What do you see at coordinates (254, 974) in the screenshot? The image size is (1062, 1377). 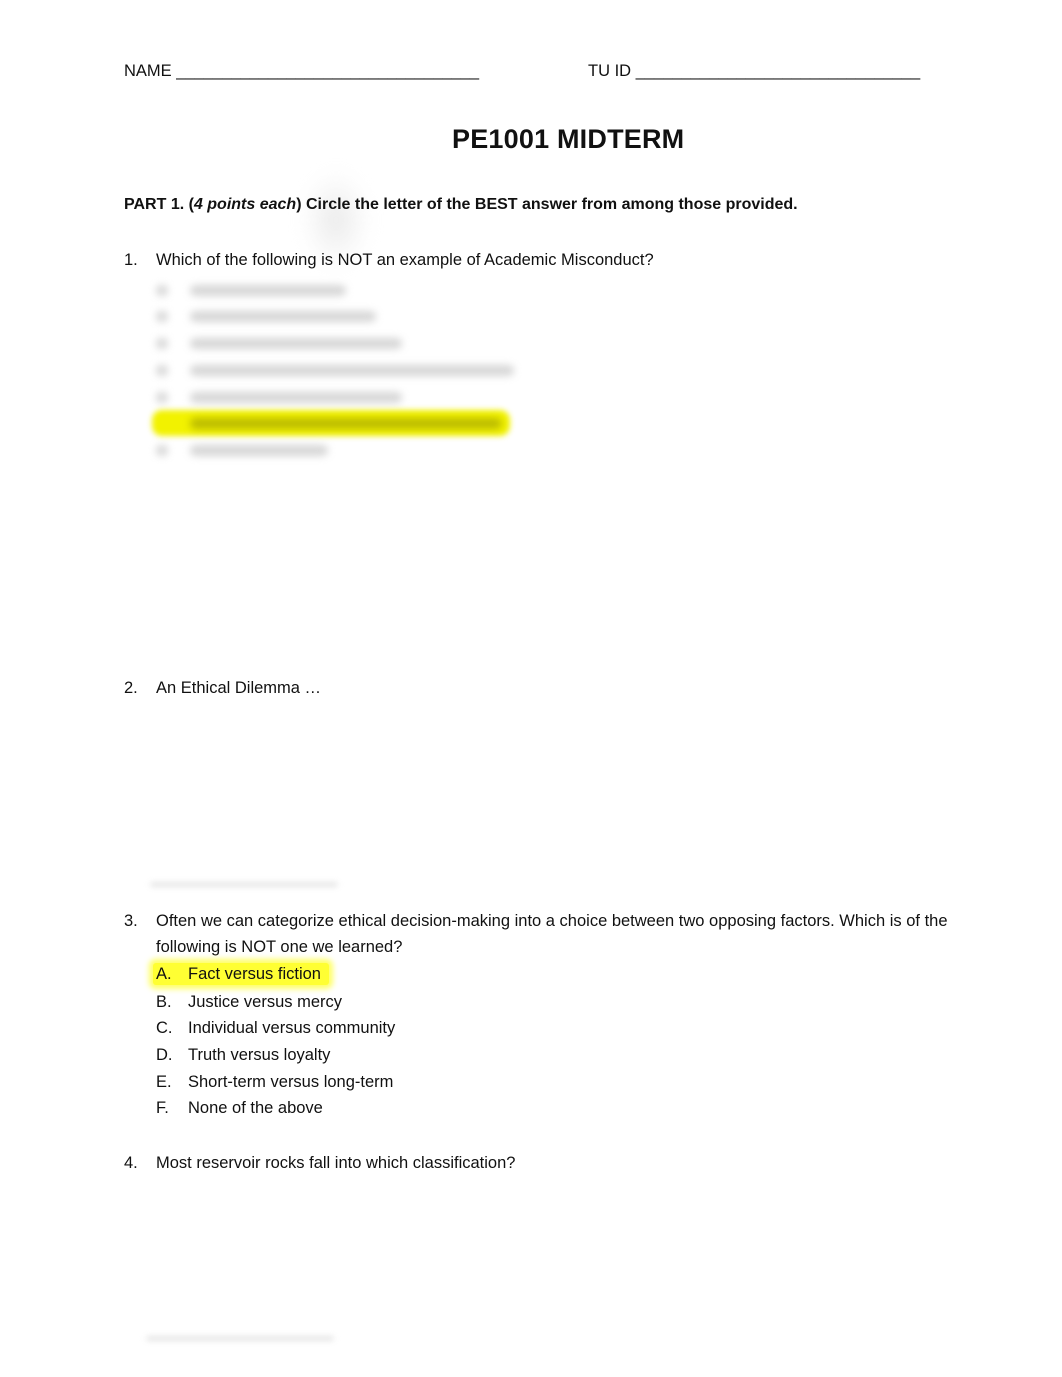 I see `option-a-text: Fact versus fiction` at bounding box center [254, 974].